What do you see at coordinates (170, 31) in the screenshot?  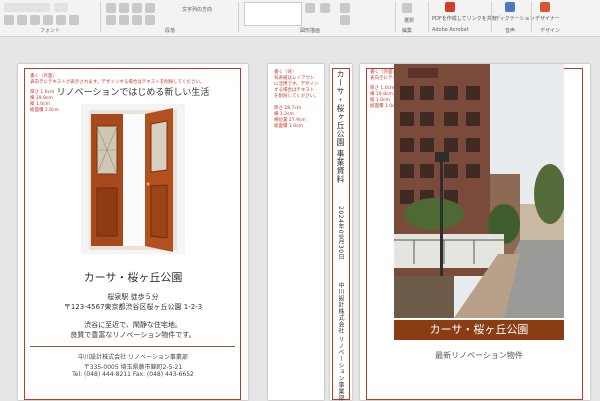 I see `group-label-paragraph: 段落` at bounding box center [170, 31].